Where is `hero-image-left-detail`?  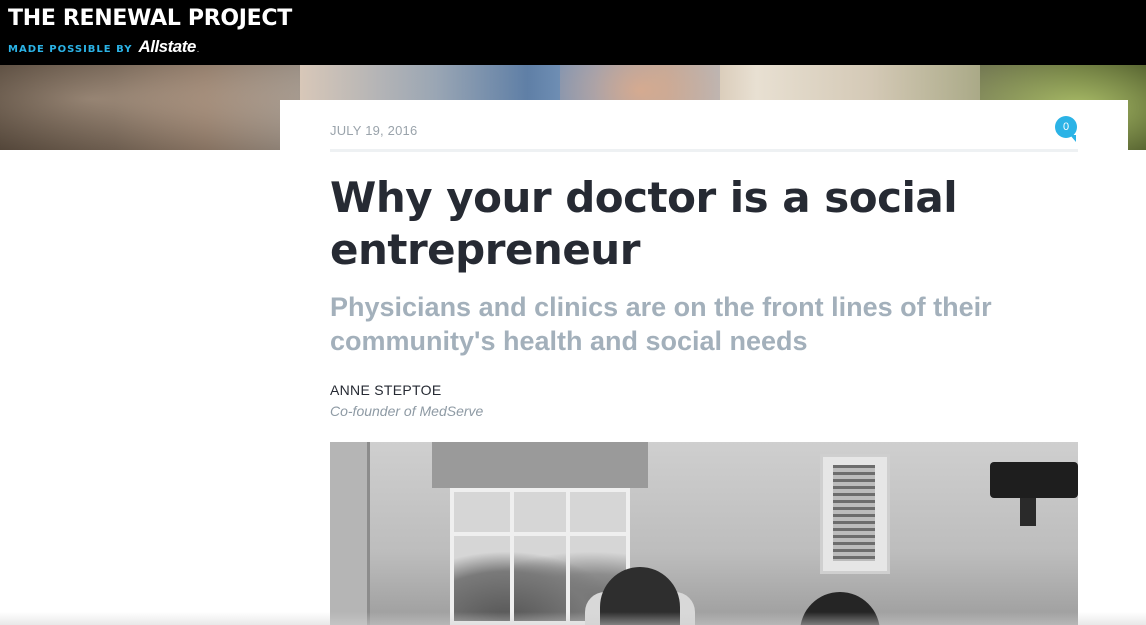 hero-image-left-detail is located at coordinates (150, 107).